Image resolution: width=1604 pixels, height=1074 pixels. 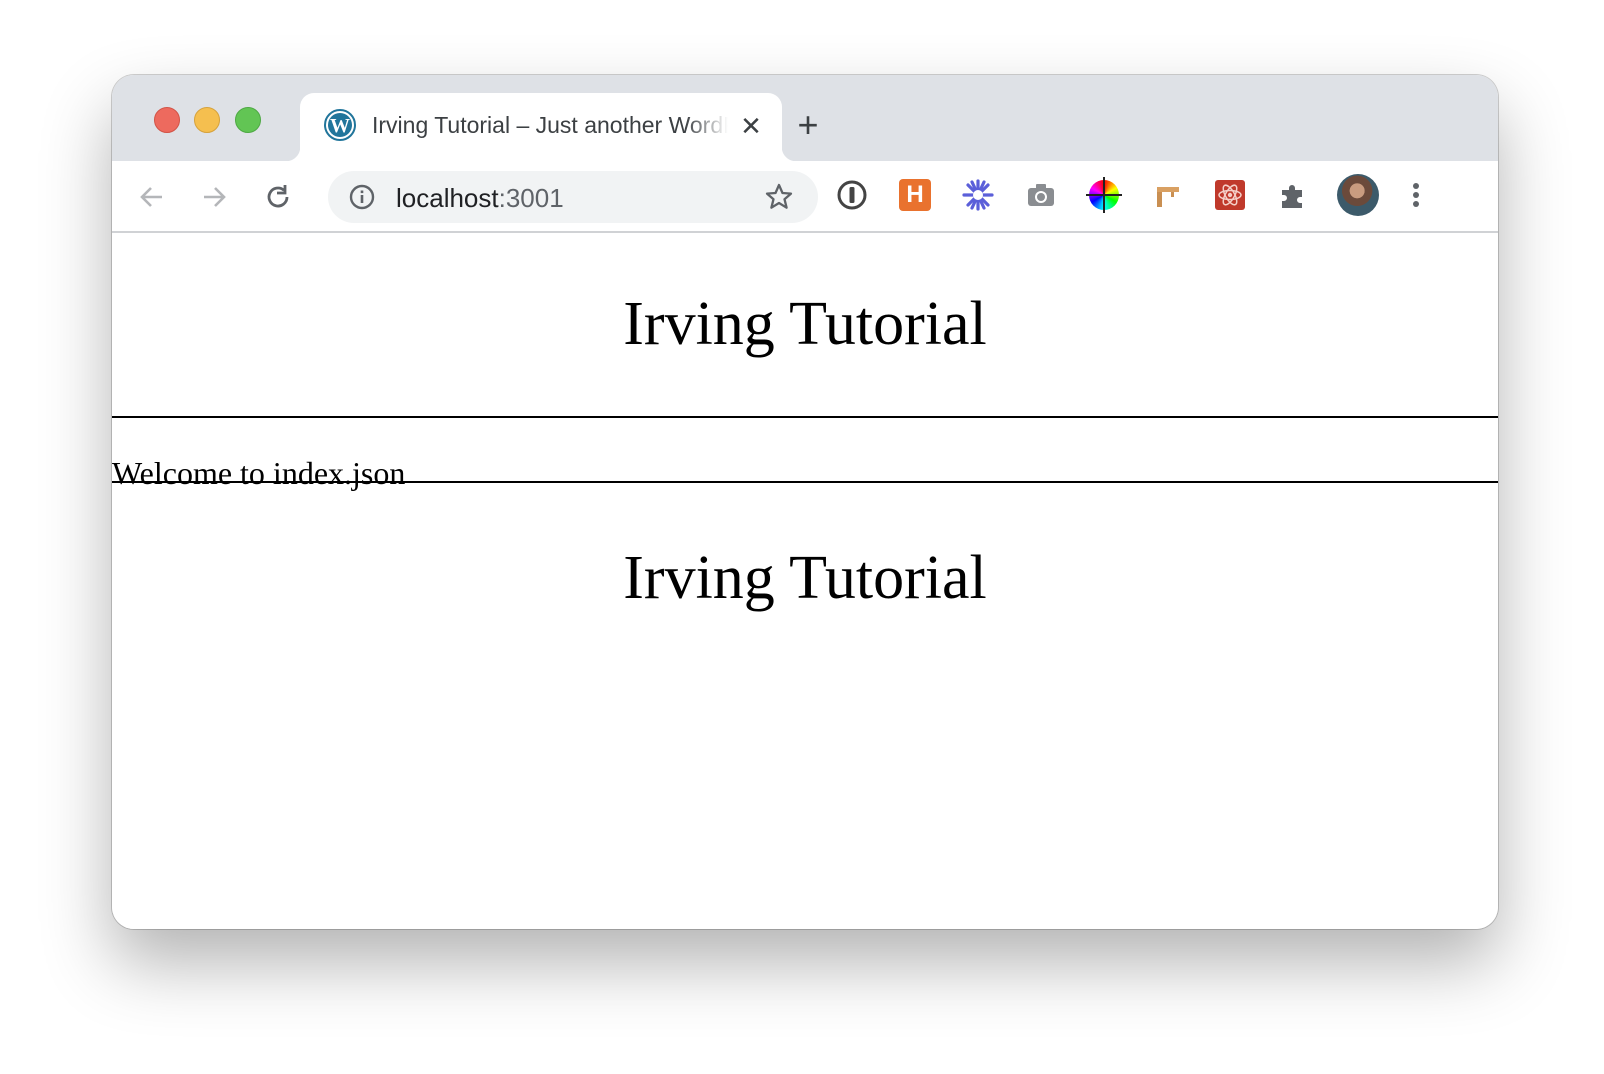 What do you see at coordinates (1293, 195) in the screenshot?
I see `puzzle-icon` at bounding box center [1293, 195].